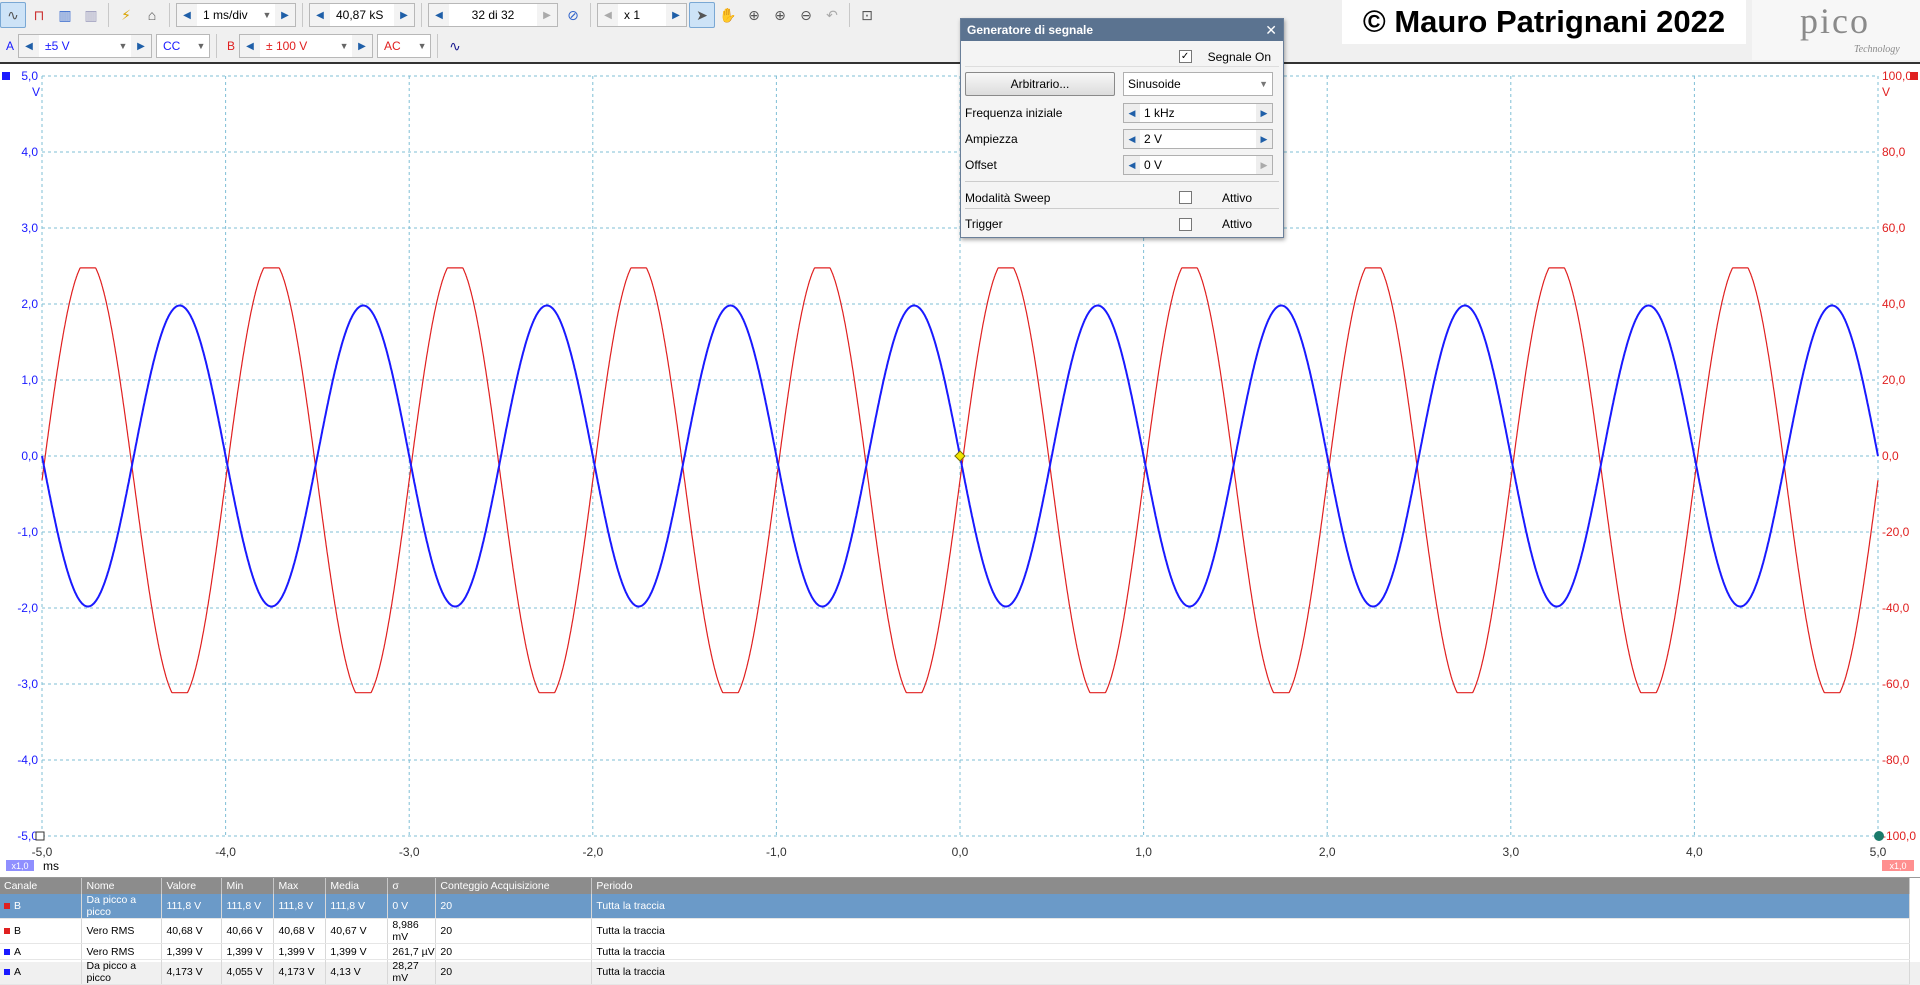 This screenshot has height=985, width=1920. What do you see at coordinates (1264, 113) in the screenshot?
I see `start-freq-increase-icon: ▶` at bounding box center [1264, 113].